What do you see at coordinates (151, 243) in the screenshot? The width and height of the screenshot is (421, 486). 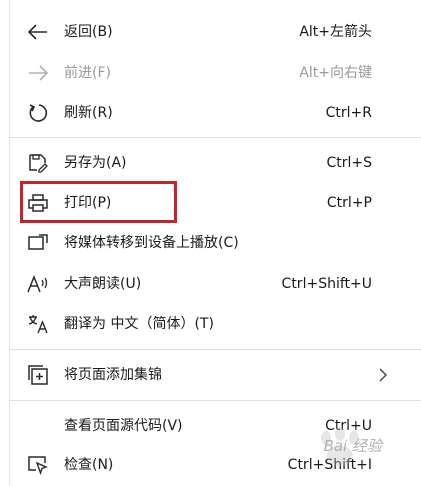 I see `menu-item-cast-media-label: 将媒体转移到设备上播放(C)` at bounding box center [151, 243].